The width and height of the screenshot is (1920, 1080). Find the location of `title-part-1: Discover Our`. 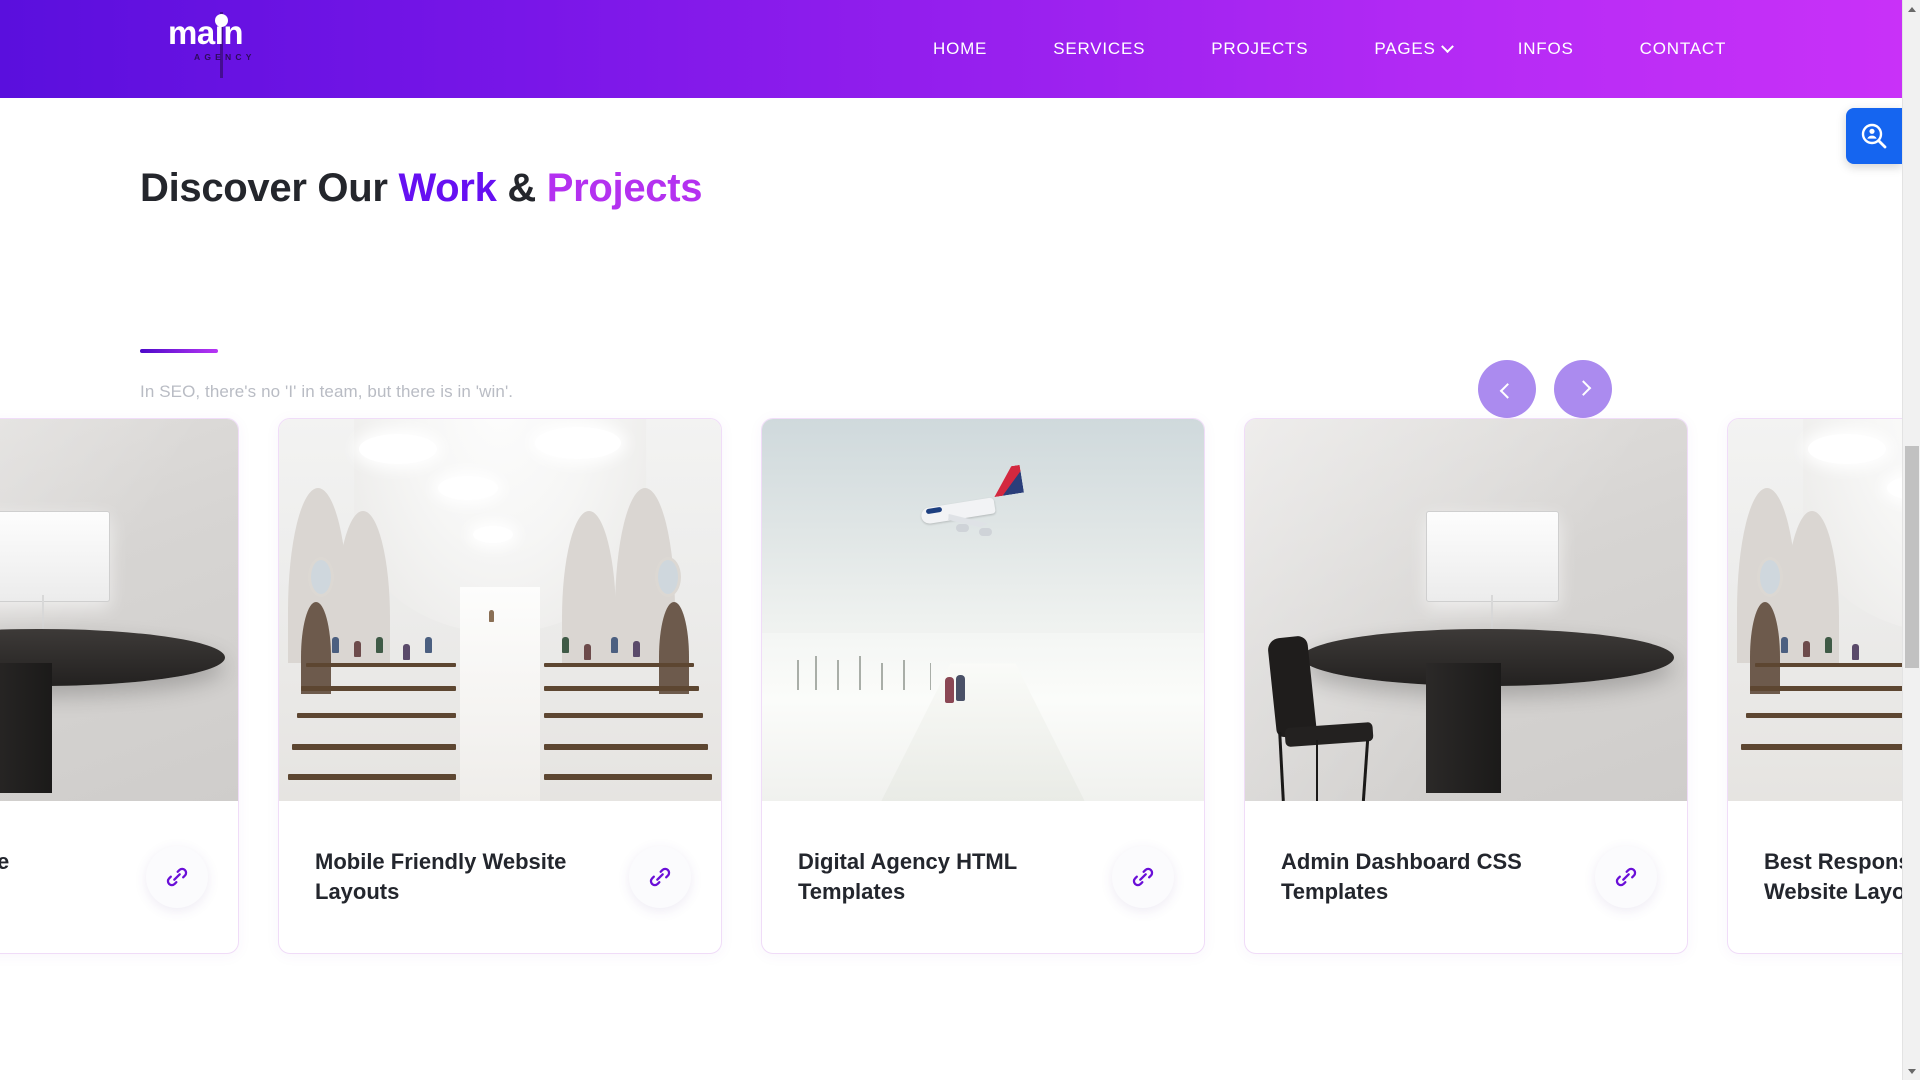

title-part-1: Discover Our is located at coordinates (269, 188).